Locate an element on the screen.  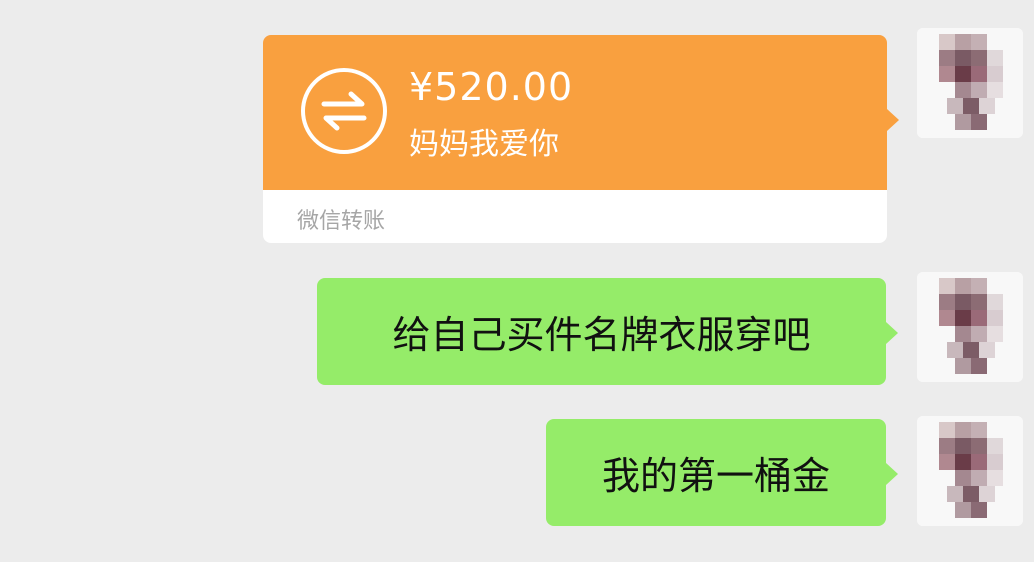
message-bubble: 给自己买件名牌衣服穿吧 is located at coordinates (607, 331).